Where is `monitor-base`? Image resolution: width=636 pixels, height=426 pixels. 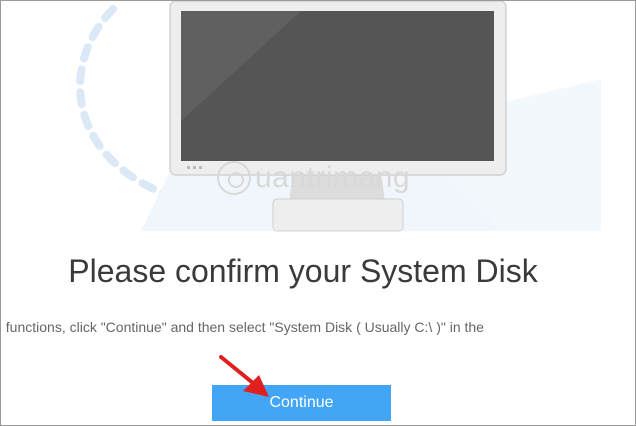 monitor-base is located at coordinates (338, 215).